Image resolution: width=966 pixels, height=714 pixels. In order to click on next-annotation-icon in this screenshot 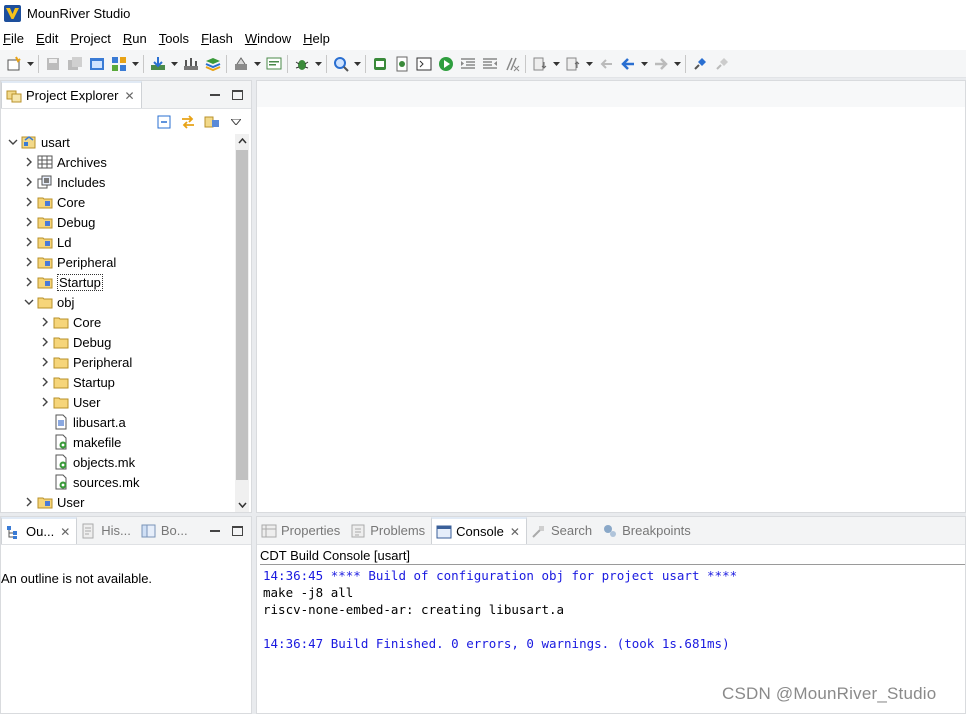, I will do `click(539, 63)`.